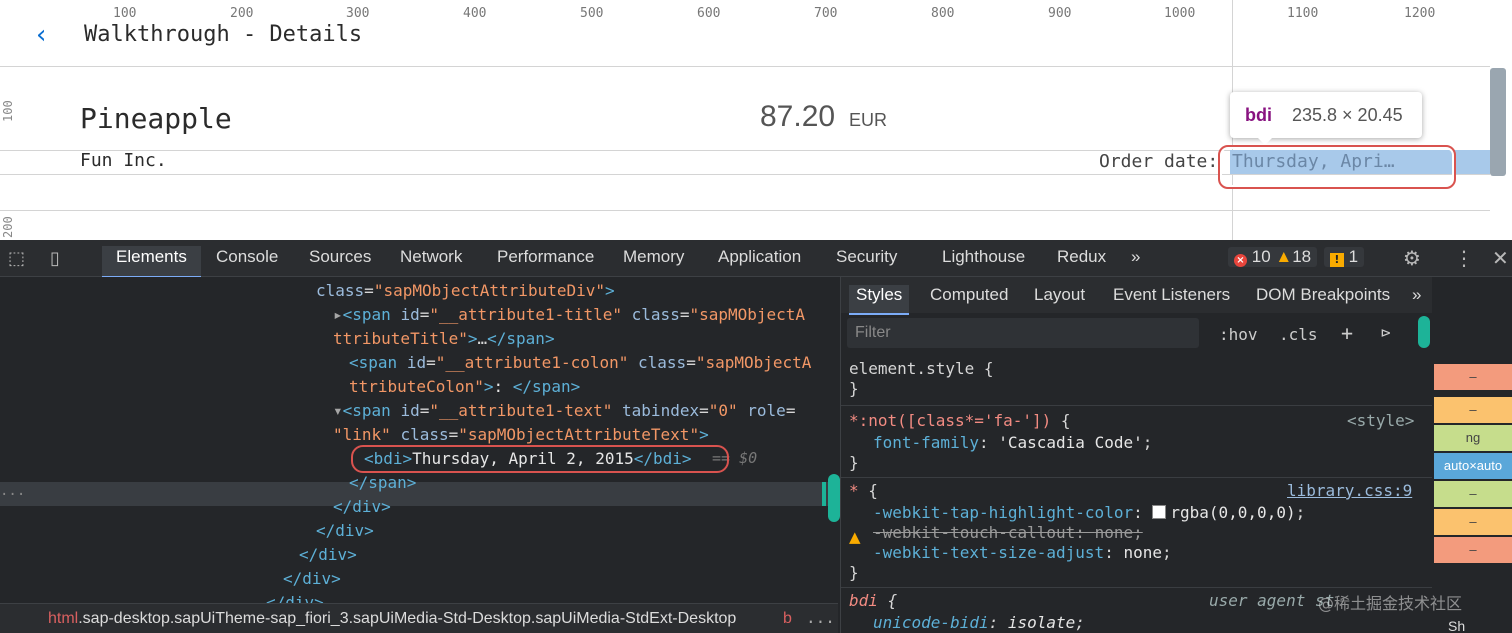  Describe the element at coordinates (1420, 13) in the screenshot. I see `ruler-tick: 1200` at that location.